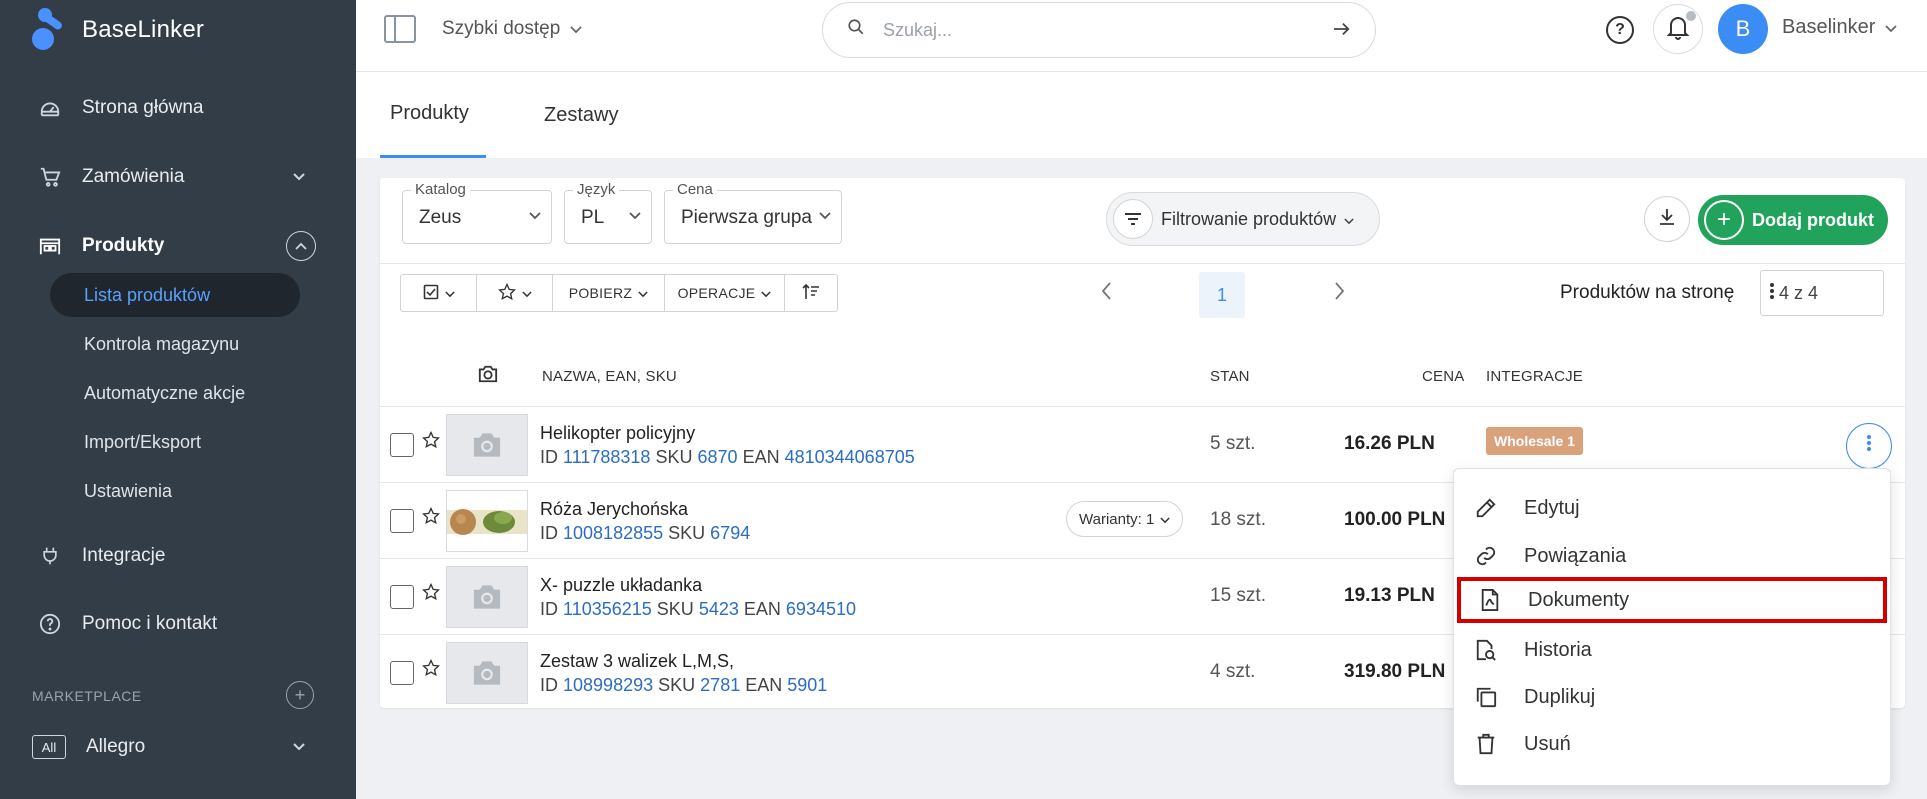 This screenshot has height=799, width=1927. I want to click on menu-item-history: Historia, so click(1673, 650).